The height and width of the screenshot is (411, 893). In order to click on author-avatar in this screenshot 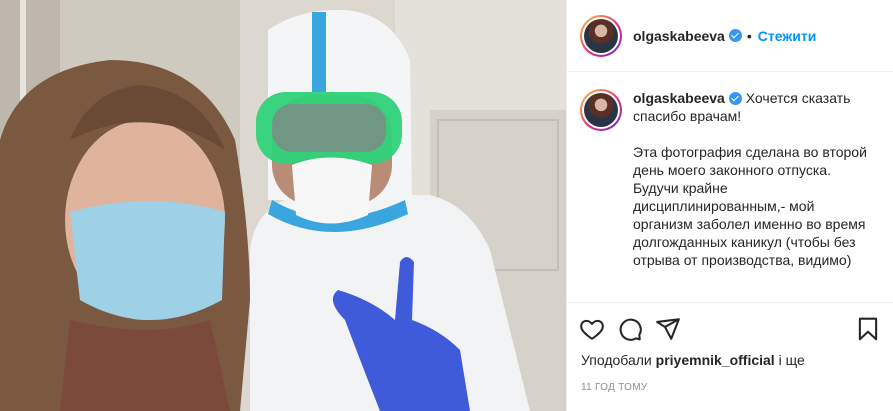, I will do `click(601, 35)`.